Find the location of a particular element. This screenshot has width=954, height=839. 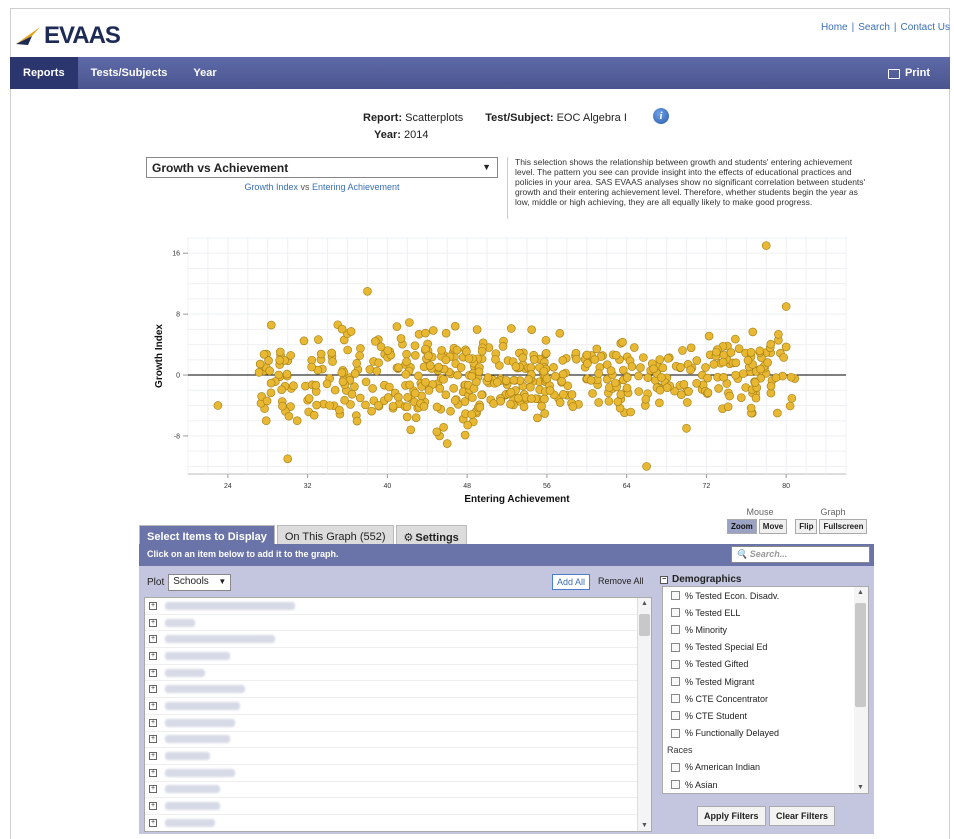

report-label: Report: is located at coordinates (383, 118).